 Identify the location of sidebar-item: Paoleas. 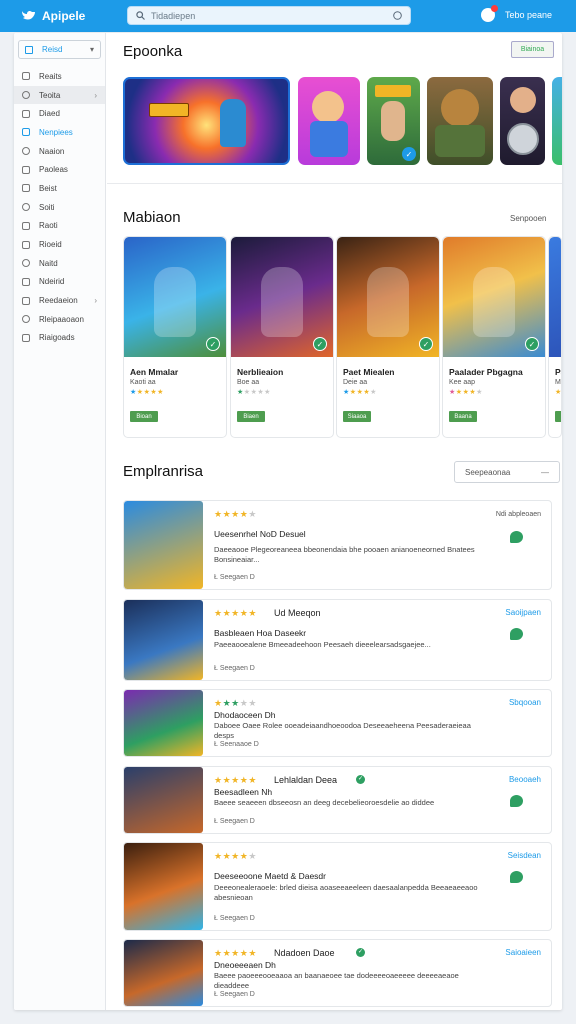
(59, 169).